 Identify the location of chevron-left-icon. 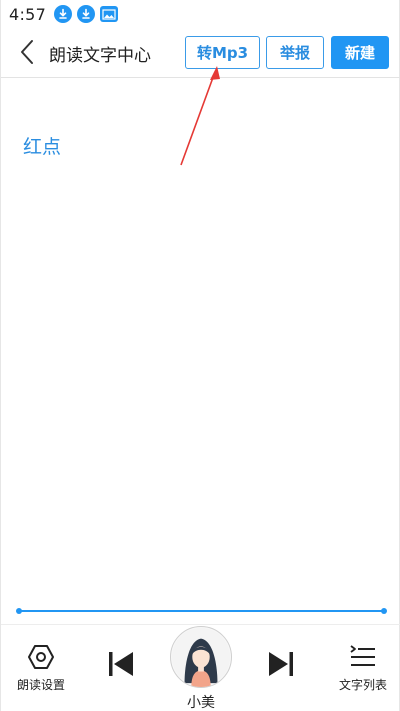
(27, 52).